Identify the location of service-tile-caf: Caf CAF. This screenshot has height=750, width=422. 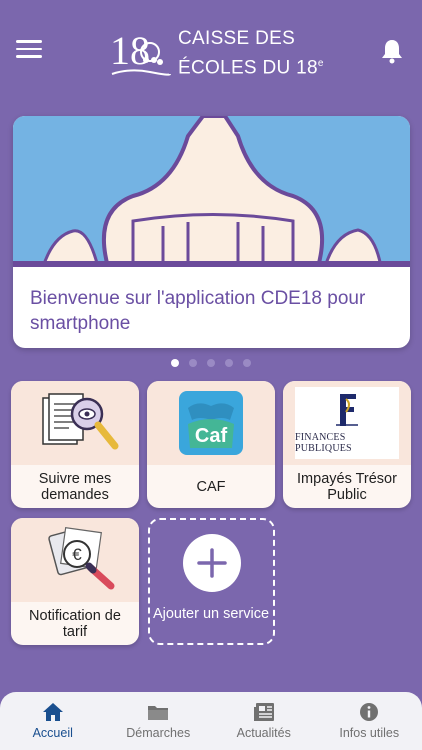
(211, 444).